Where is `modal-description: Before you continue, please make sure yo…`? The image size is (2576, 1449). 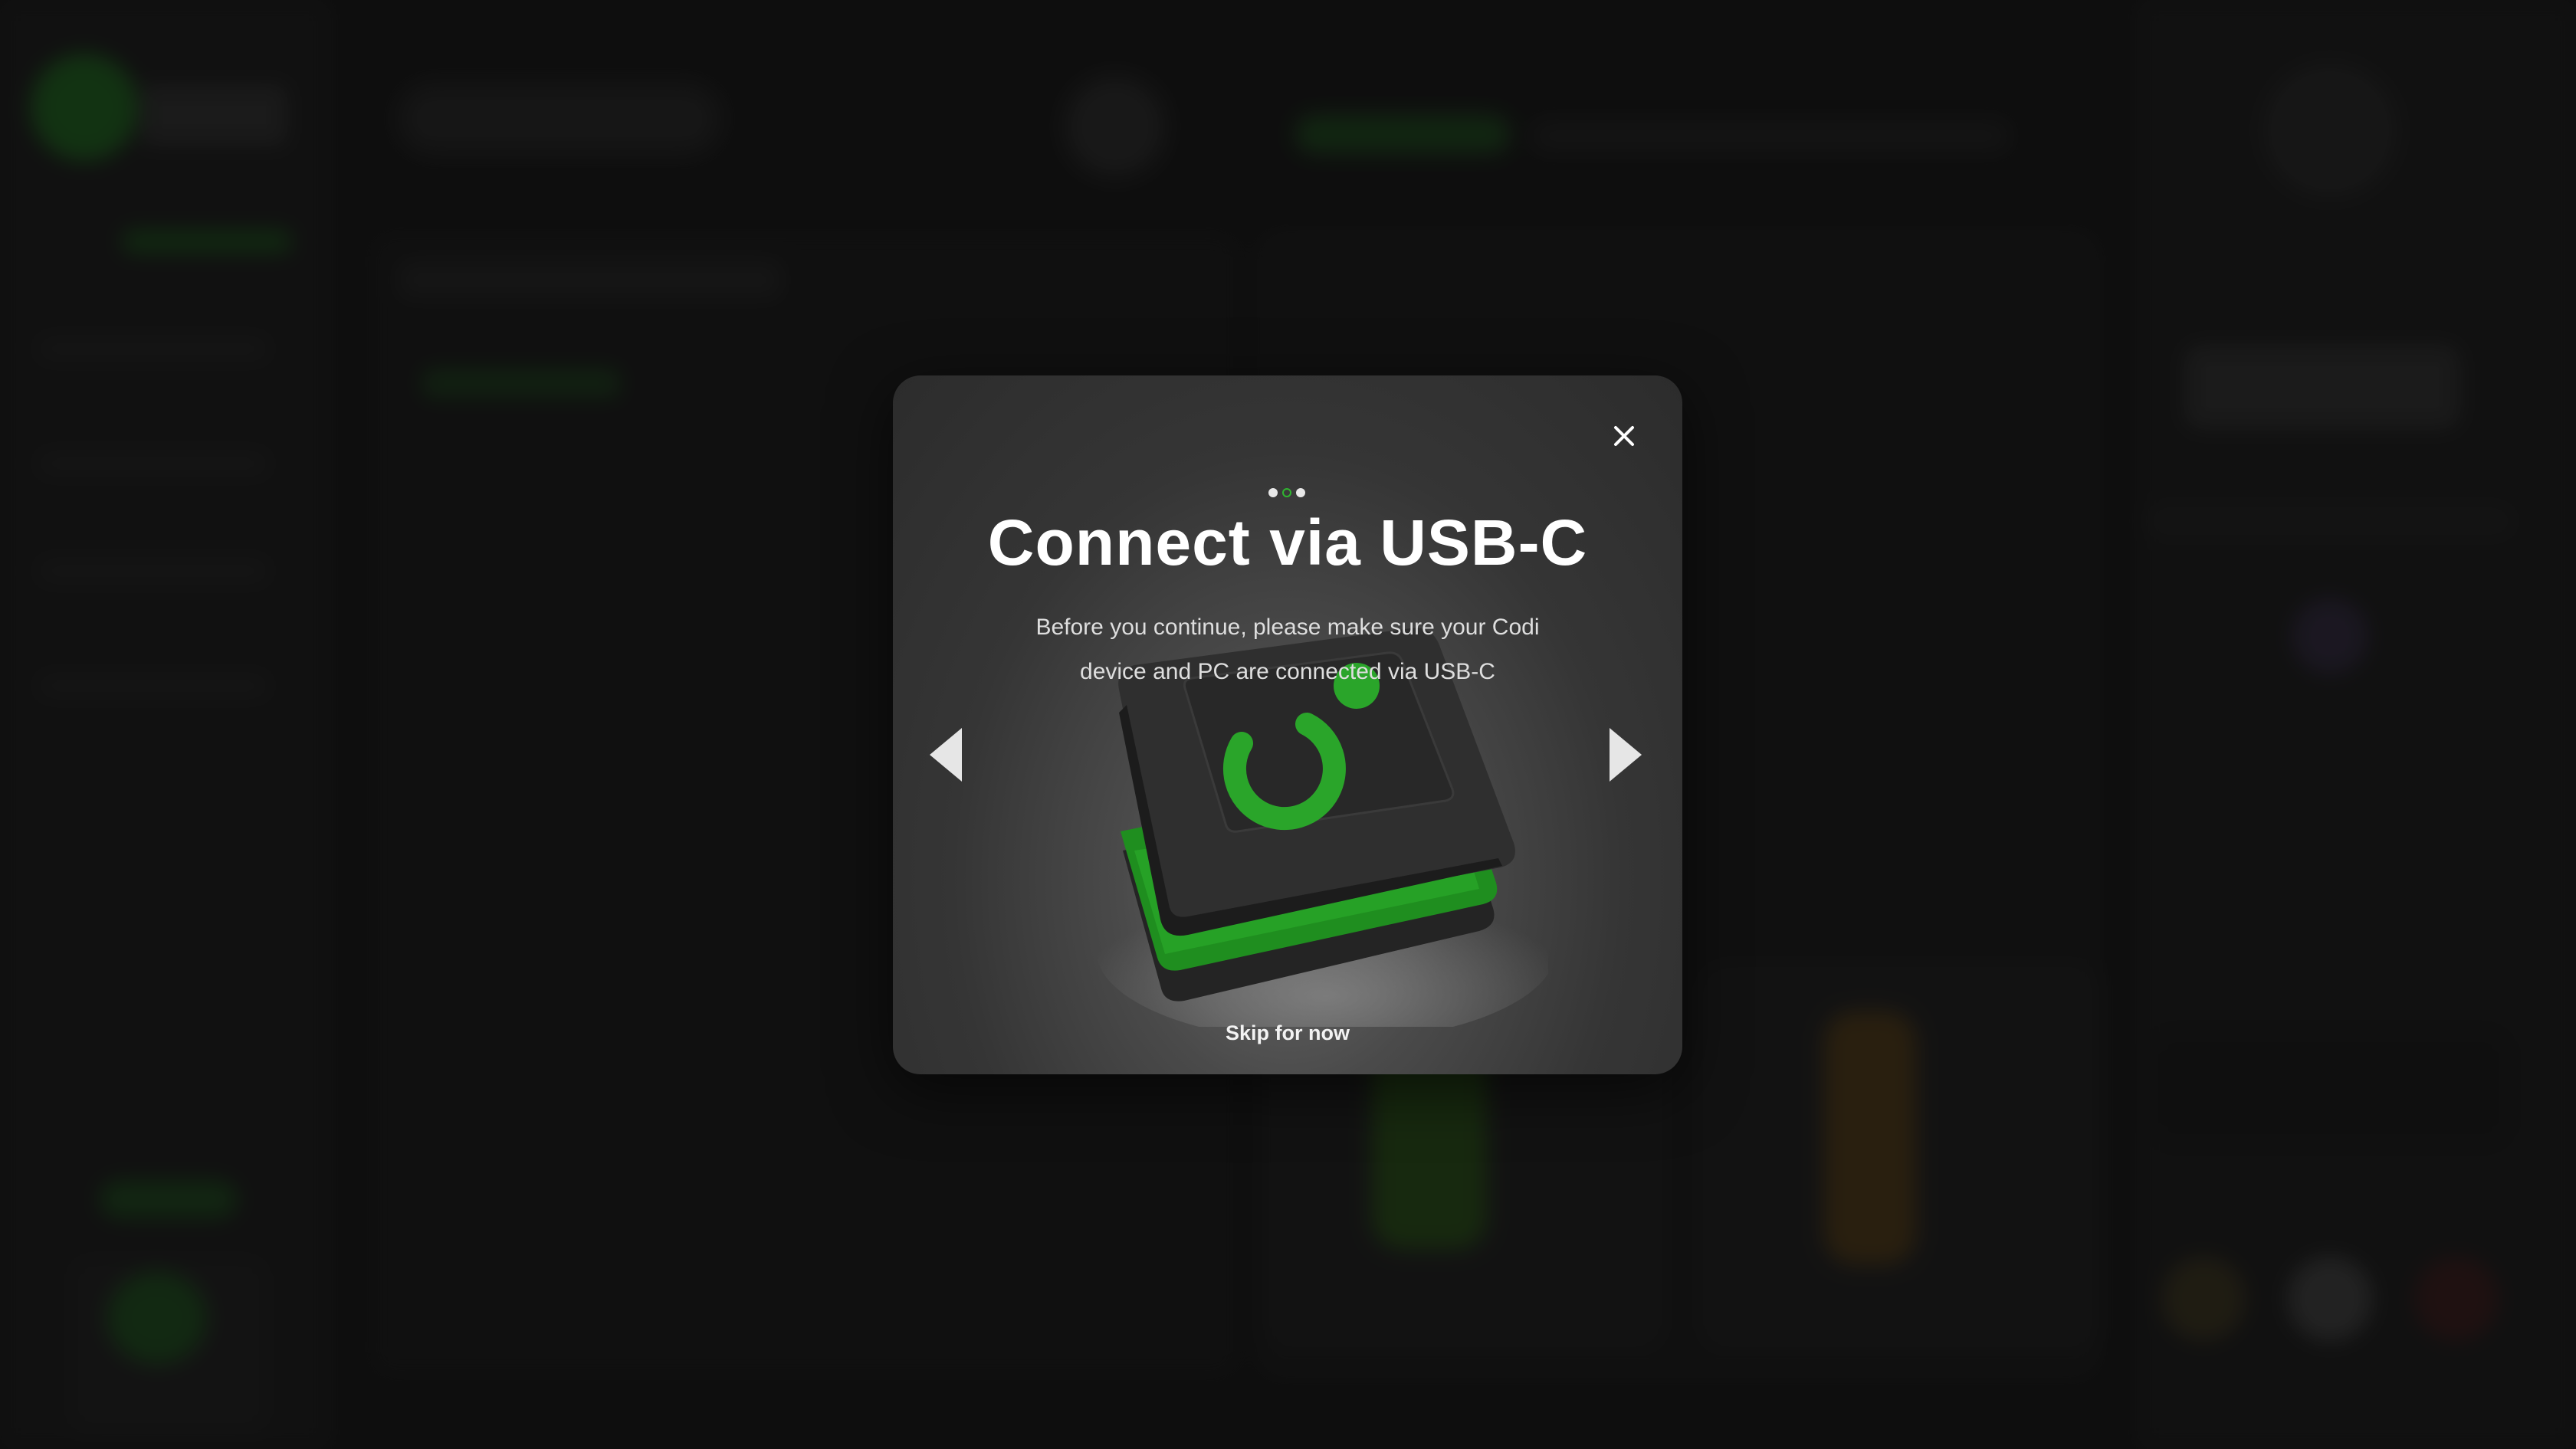 modal-description: Before you continue, please make sure yo… is located at coordinates (1287, 649).